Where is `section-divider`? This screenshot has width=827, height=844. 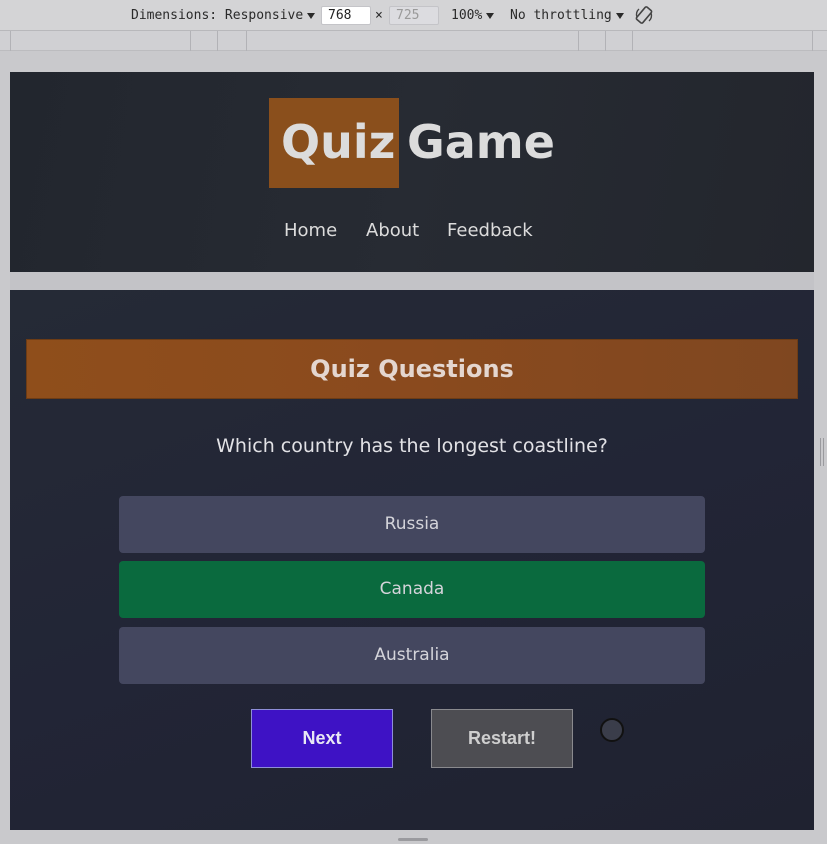 section-divider is located at coordinates (412, 281).